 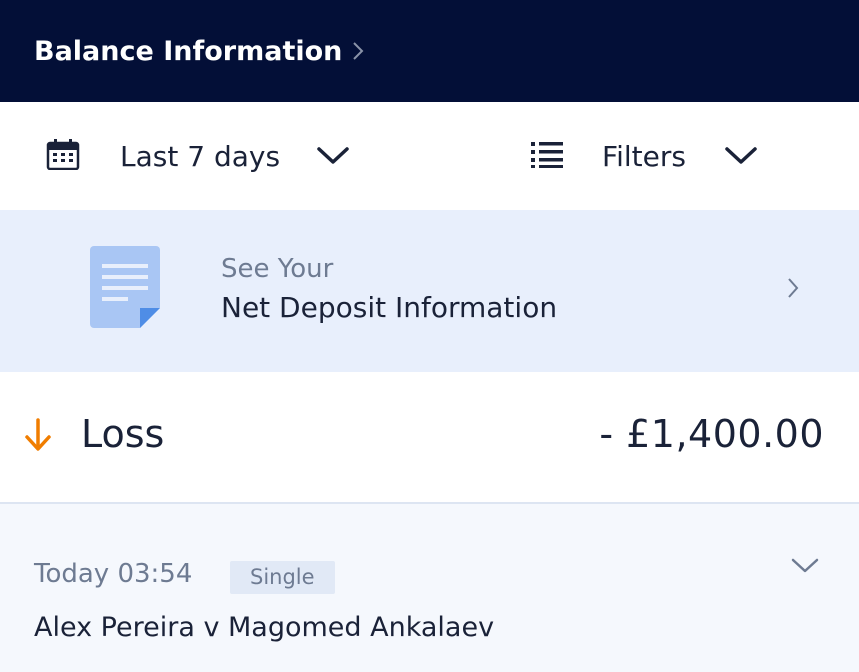 I want to click on bet-type-badge: Single, so click(x=282, y=577).